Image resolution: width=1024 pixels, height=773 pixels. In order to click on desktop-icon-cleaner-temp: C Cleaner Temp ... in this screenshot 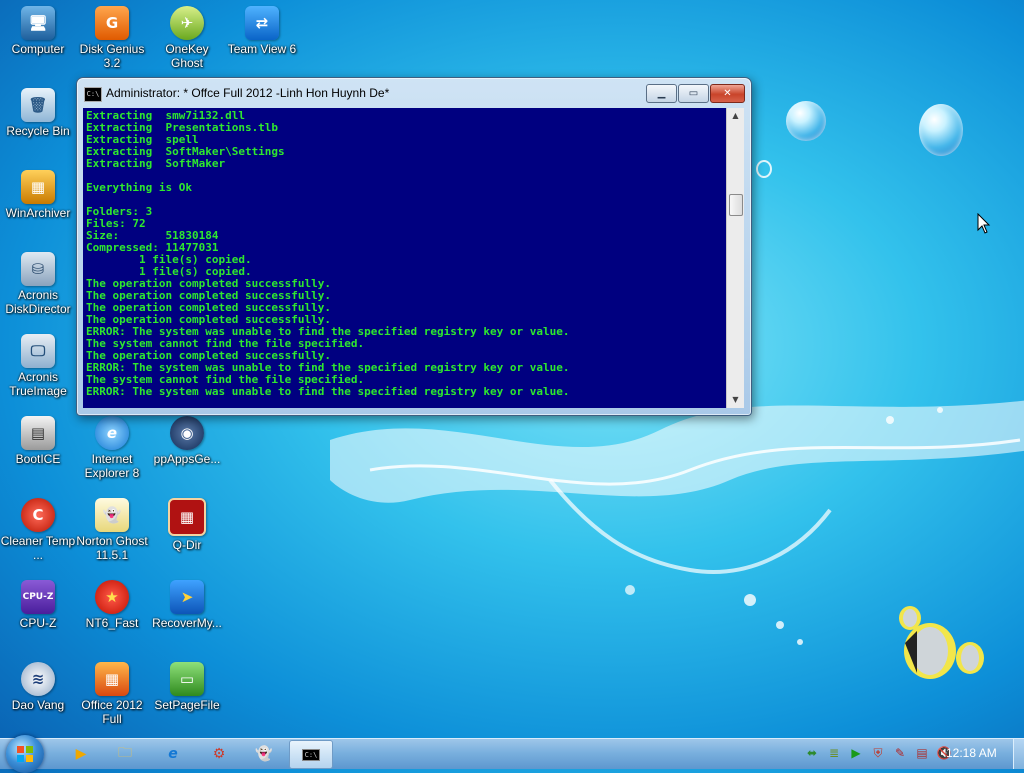, I will do `click(38, 530)`.